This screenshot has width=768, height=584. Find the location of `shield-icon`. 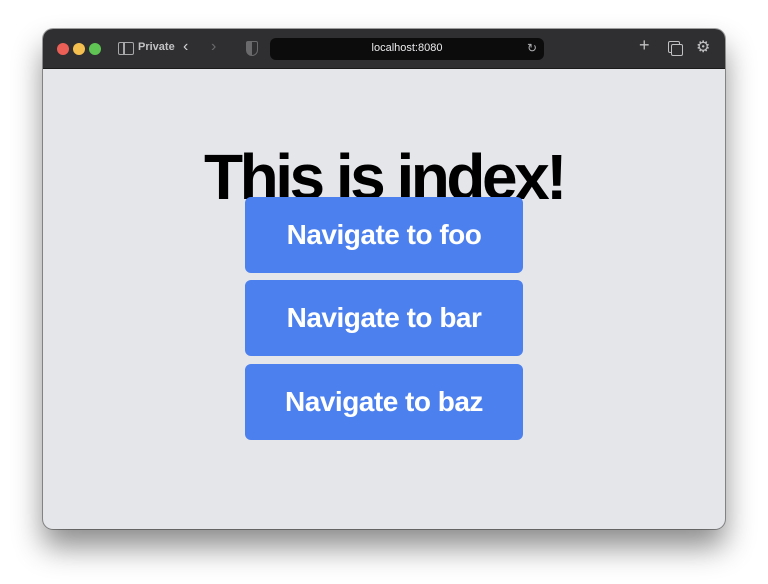

shield-icon is located at coordinates (252, 48).